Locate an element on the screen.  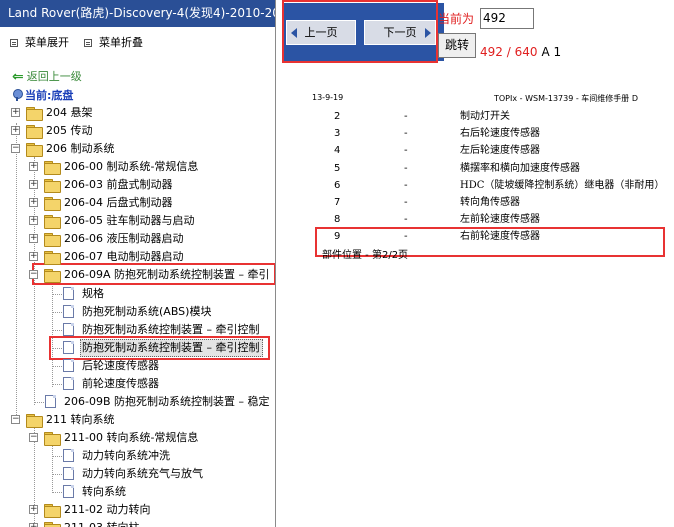
tree-item-206-05: + 206-05 驻车制动器与启动 is located at coordinates (137, 221).